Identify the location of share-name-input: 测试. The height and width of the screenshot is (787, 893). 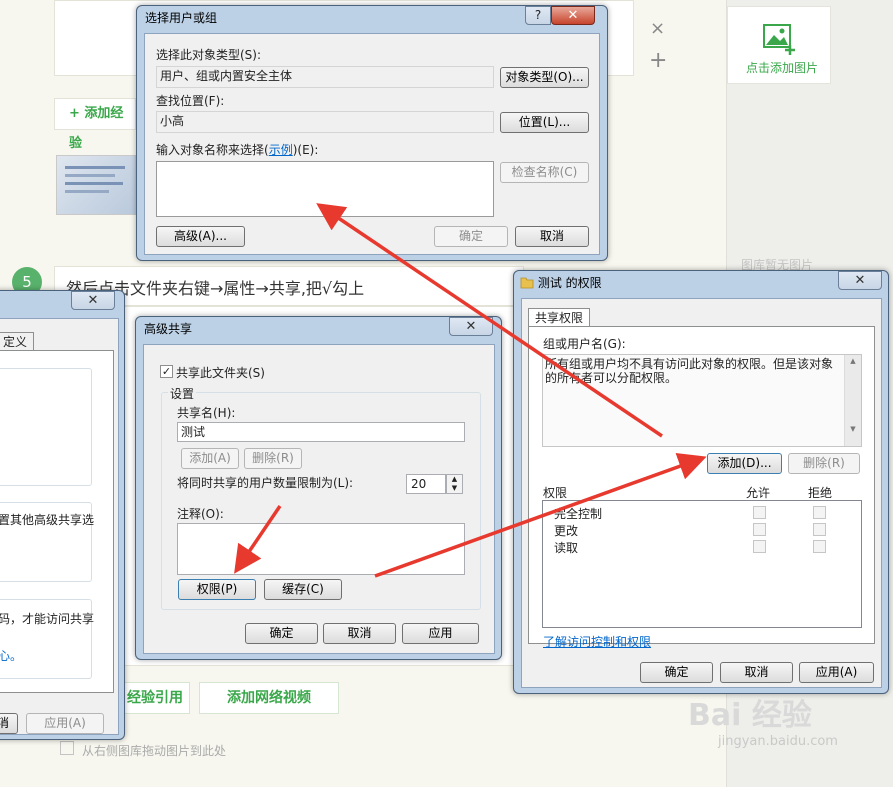
(321, 432).